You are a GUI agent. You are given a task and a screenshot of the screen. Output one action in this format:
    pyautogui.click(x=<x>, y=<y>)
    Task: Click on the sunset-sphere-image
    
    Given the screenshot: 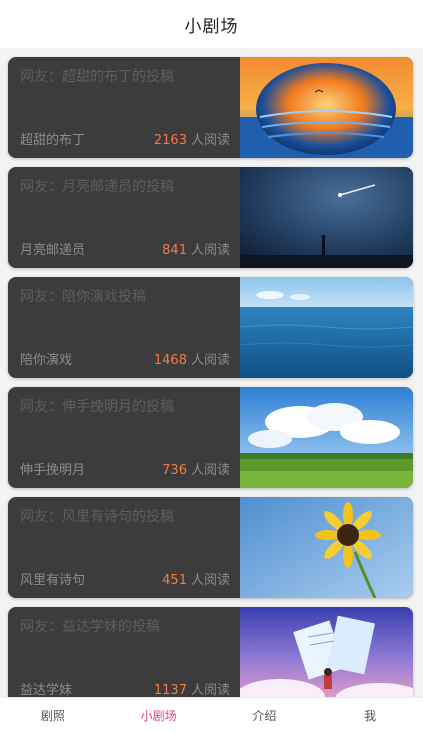 What is the action you would take?
    pyautogui.click(x=326, y=107)
    